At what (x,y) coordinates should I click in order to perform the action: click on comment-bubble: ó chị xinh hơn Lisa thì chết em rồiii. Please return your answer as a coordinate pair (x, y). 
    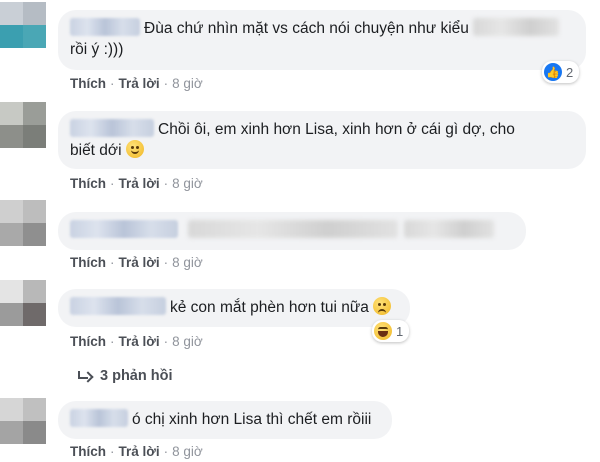
    Looking at the image, I should click on (225, 420).